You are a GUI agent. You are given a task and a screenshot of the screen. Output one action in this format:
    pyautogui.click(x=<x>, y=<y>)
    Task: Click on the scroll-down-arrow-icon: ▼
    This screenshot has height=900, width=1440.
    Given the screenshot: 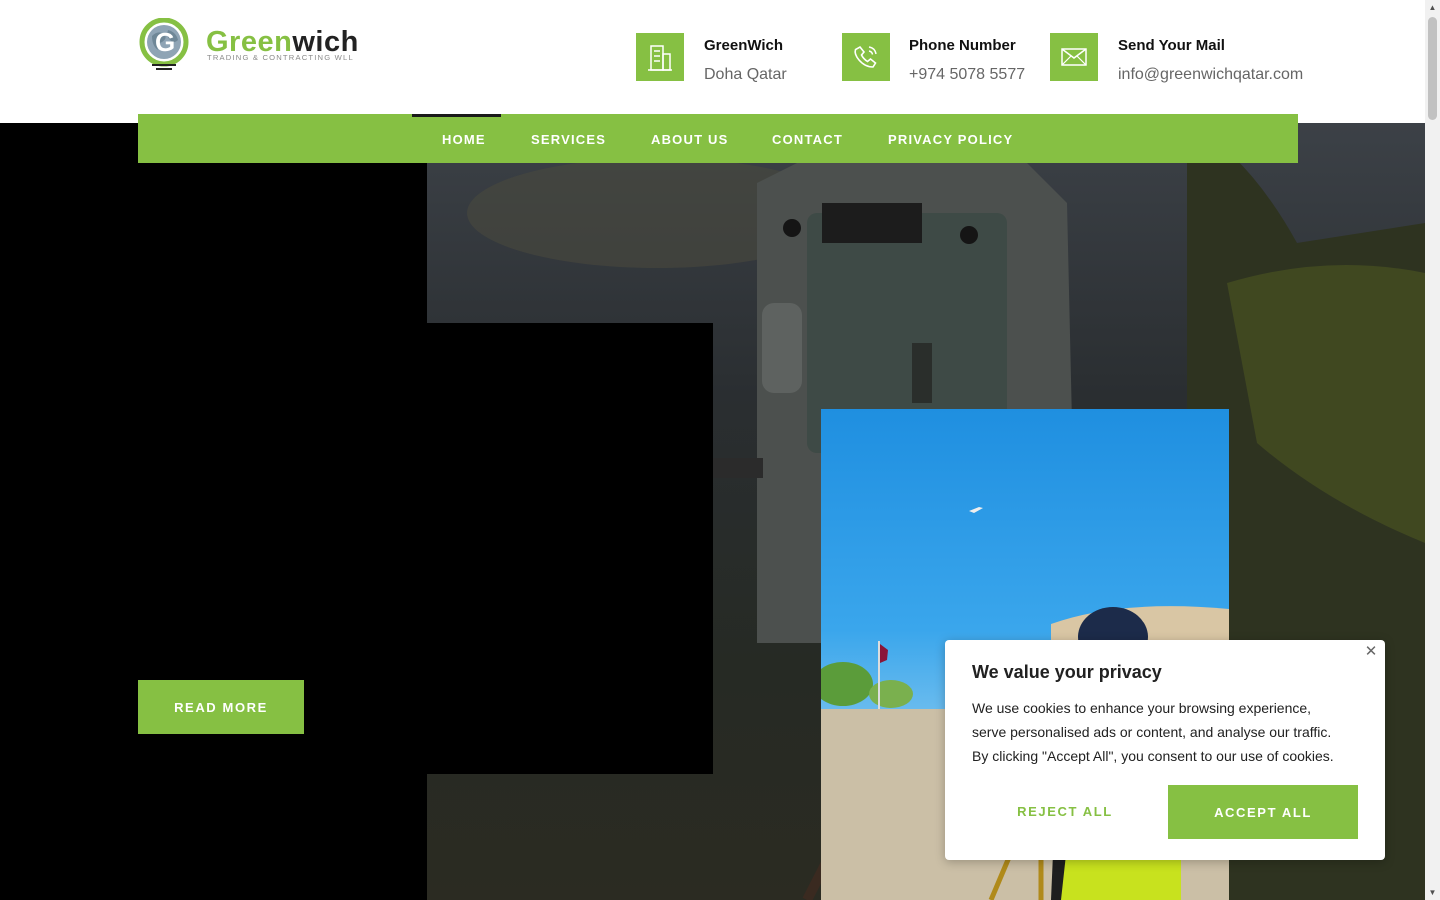 What is the action you would take?
    pyautogui.click(x=1432, y=892)
    